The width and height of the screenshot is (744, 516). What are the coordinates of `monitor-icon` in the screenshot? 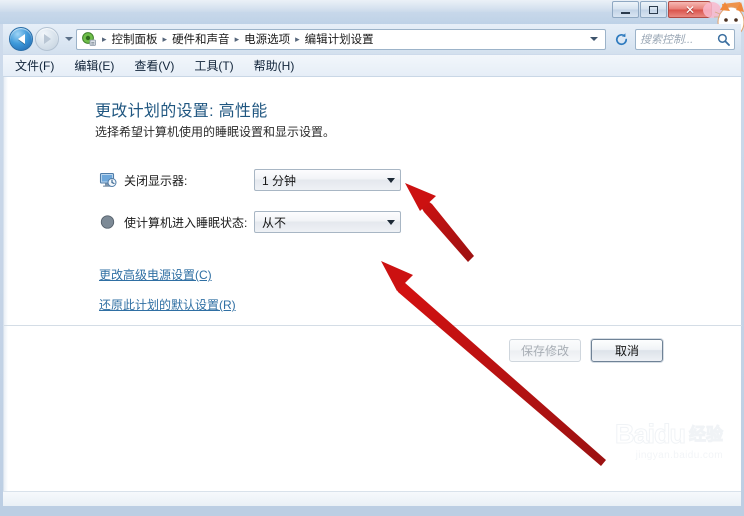 It's located at (108, 179).